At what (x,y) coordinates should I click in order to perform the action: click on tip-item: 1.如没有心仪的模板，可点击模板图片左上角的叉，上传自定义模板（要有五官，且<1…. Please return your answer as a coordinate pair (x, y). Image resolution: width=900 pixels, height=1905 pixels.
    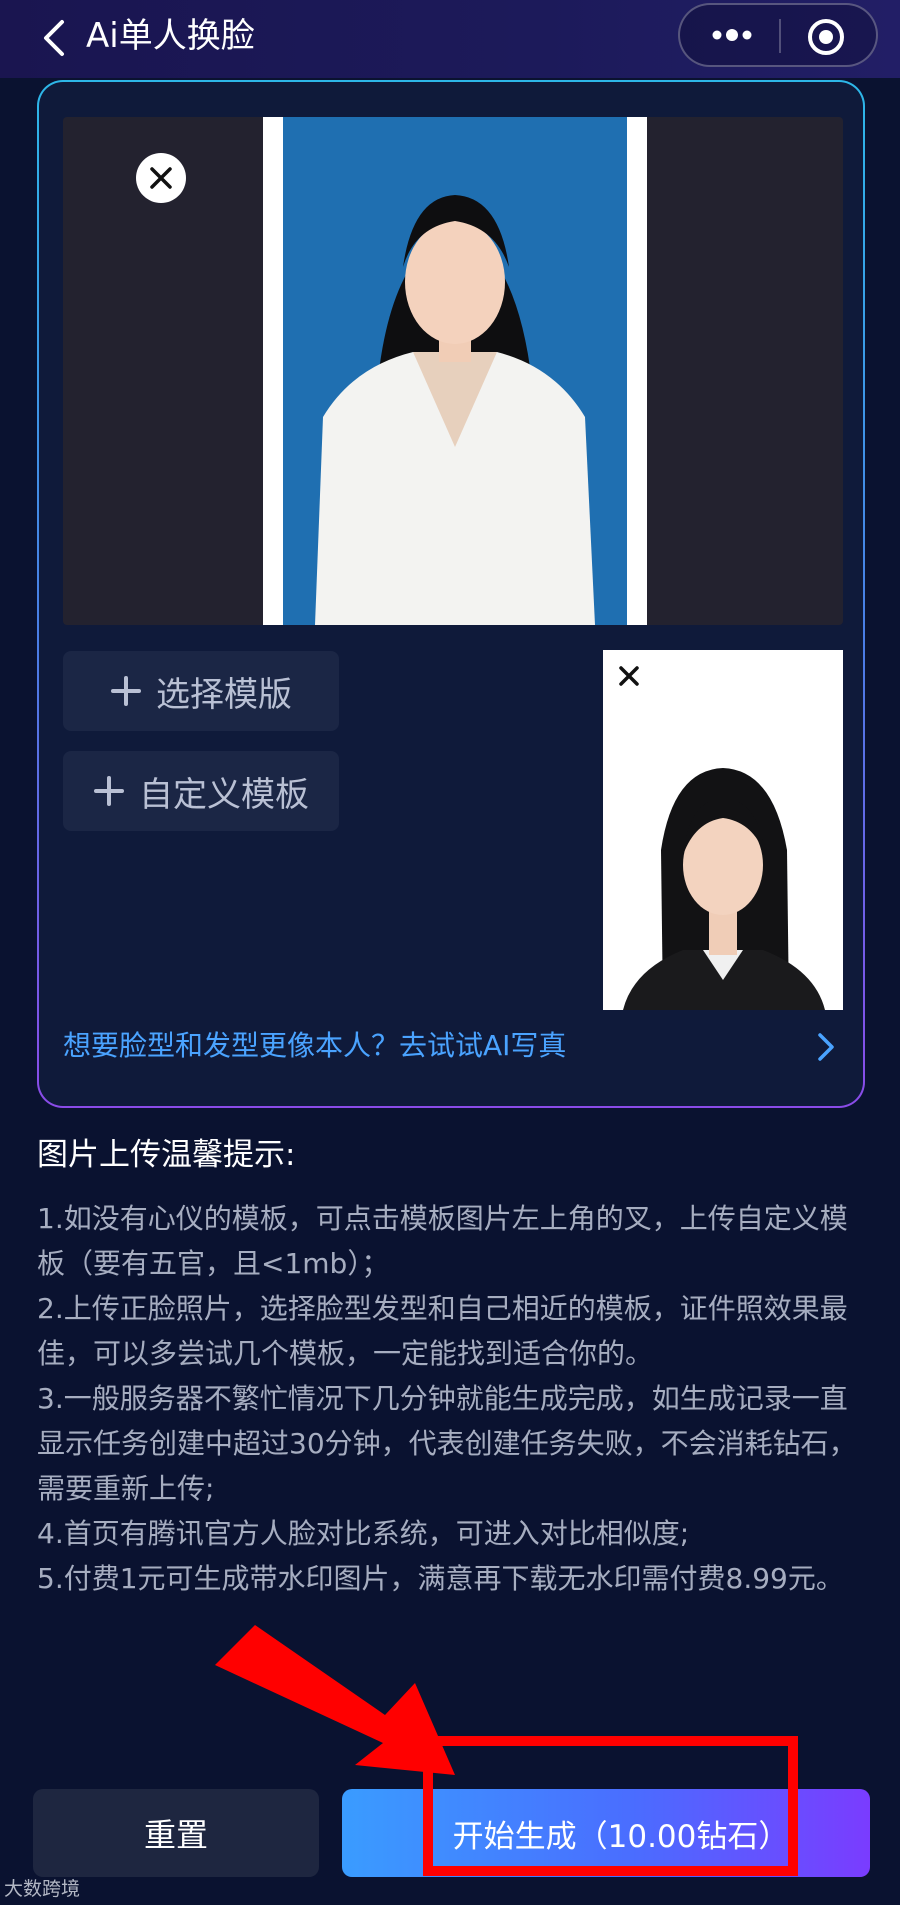
    Looking at the image, I should click on (442, 1241).